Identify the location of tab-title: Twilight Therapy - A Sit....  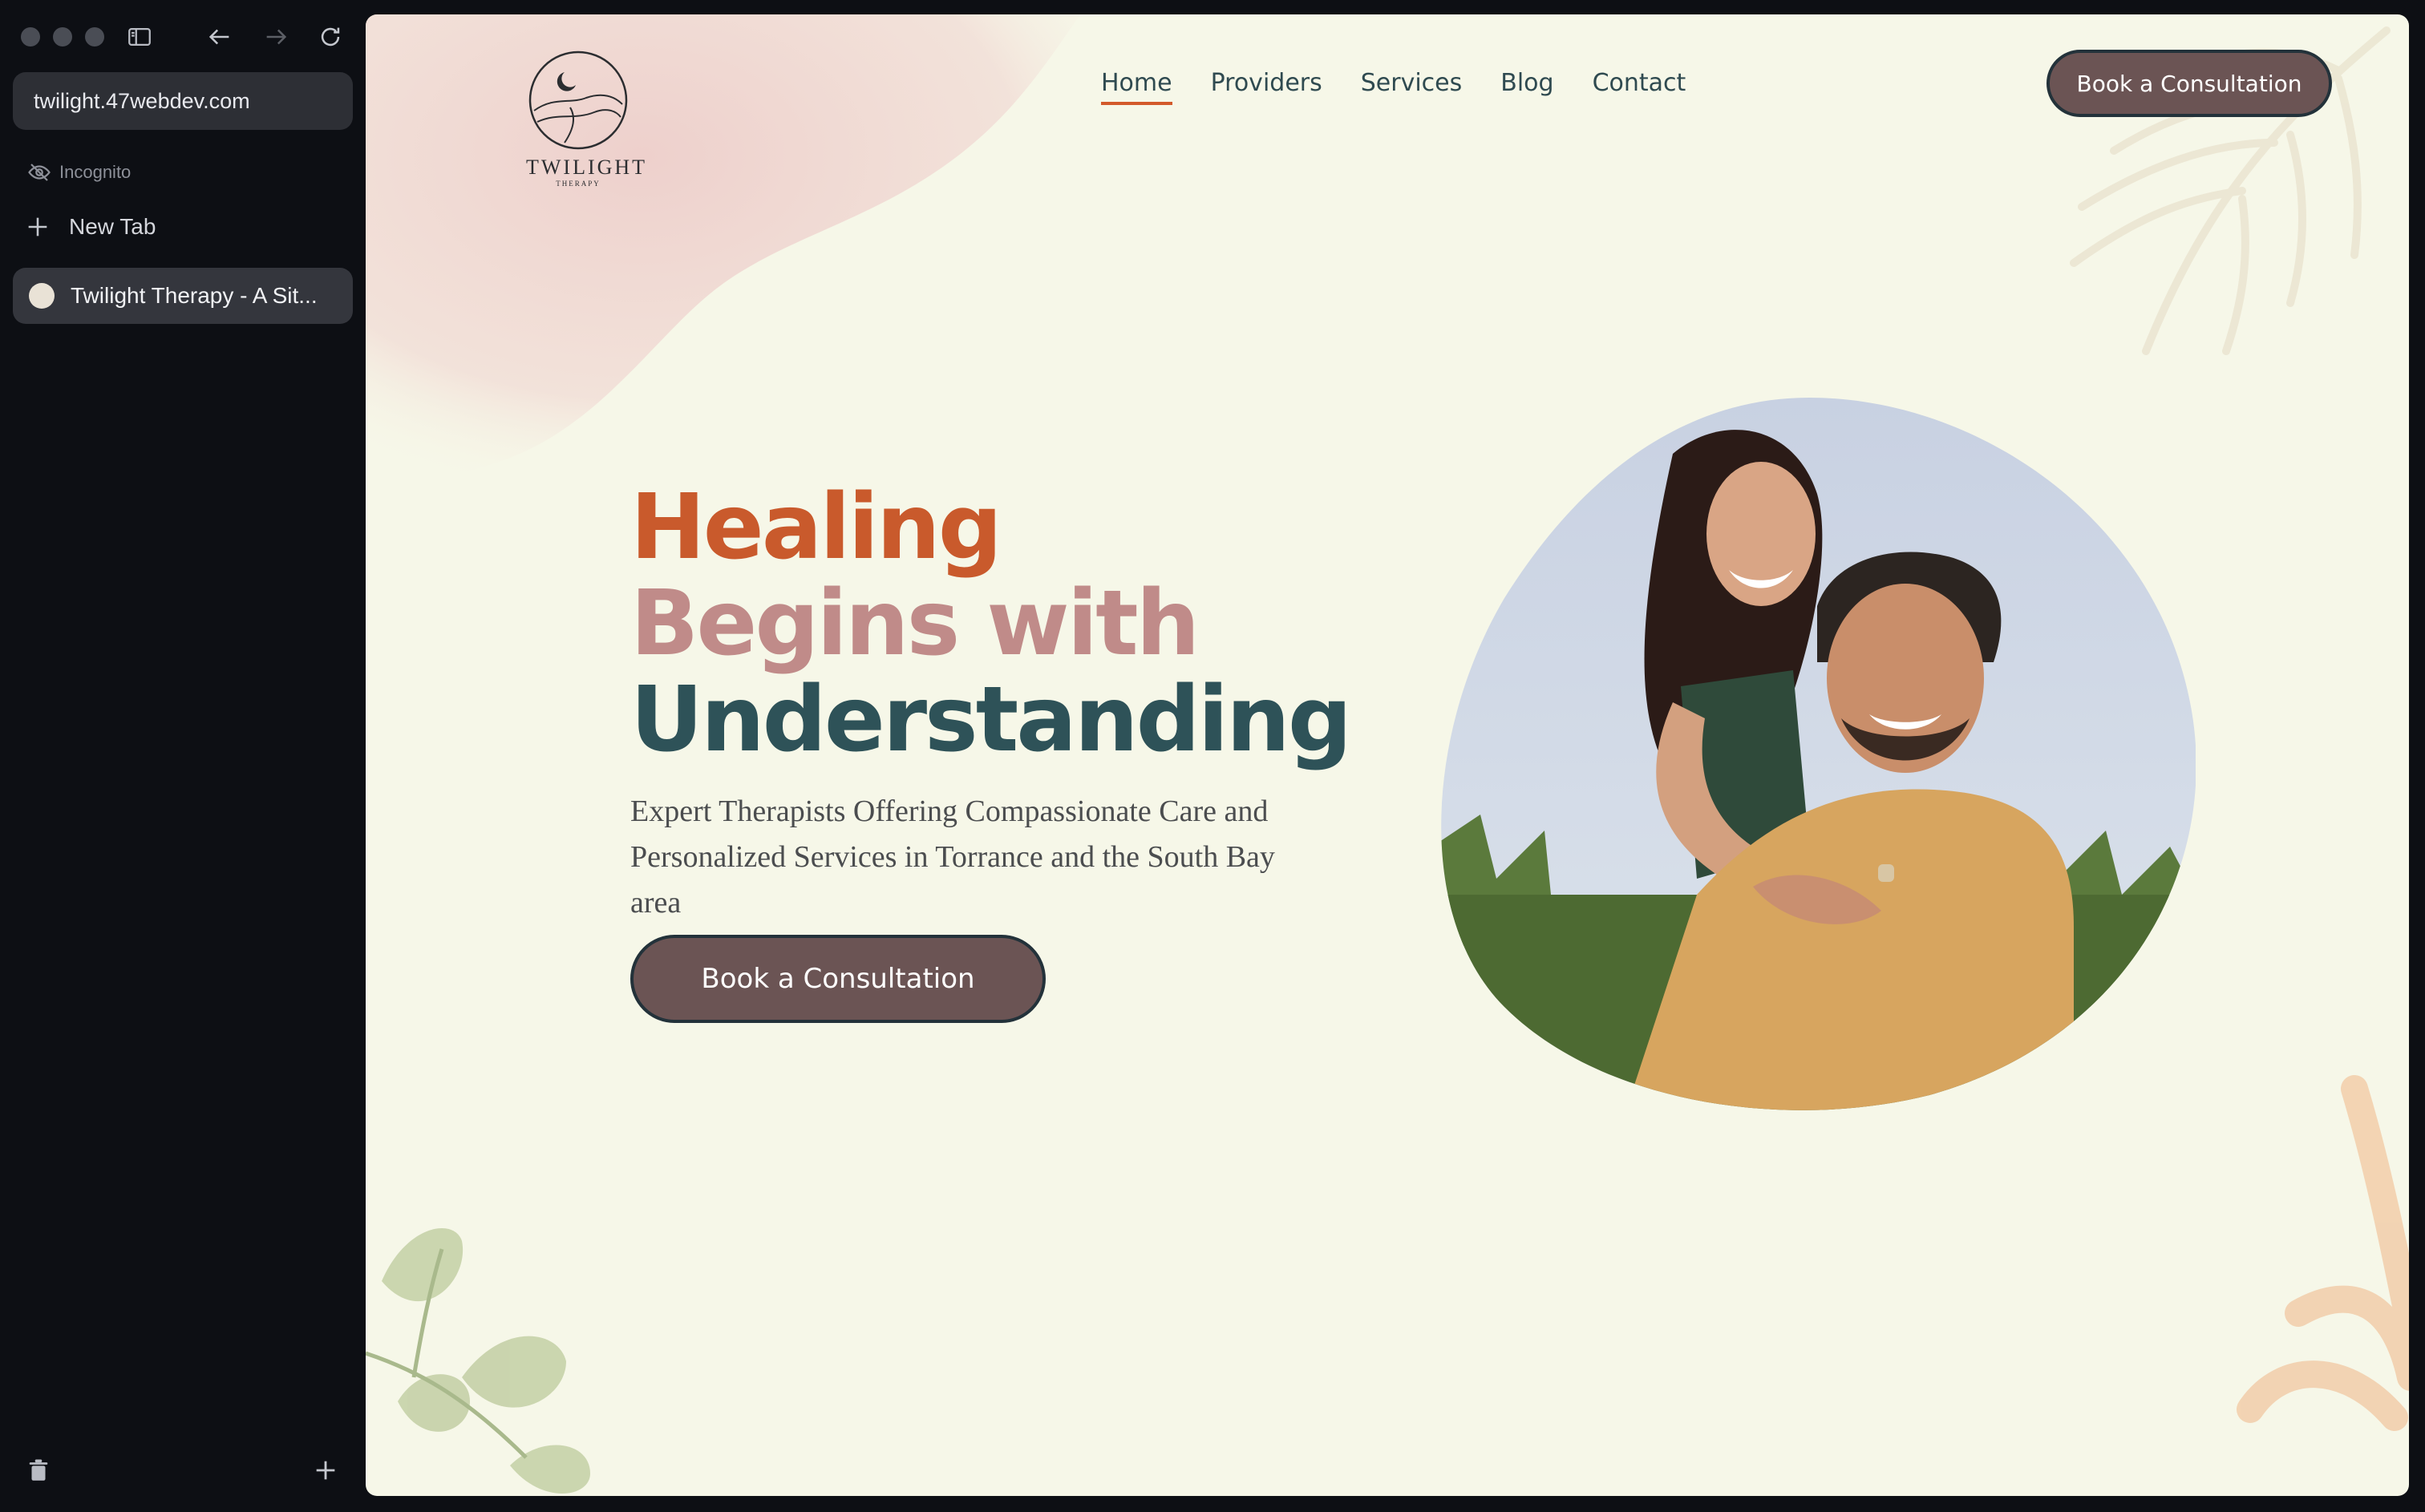
(194, 295).